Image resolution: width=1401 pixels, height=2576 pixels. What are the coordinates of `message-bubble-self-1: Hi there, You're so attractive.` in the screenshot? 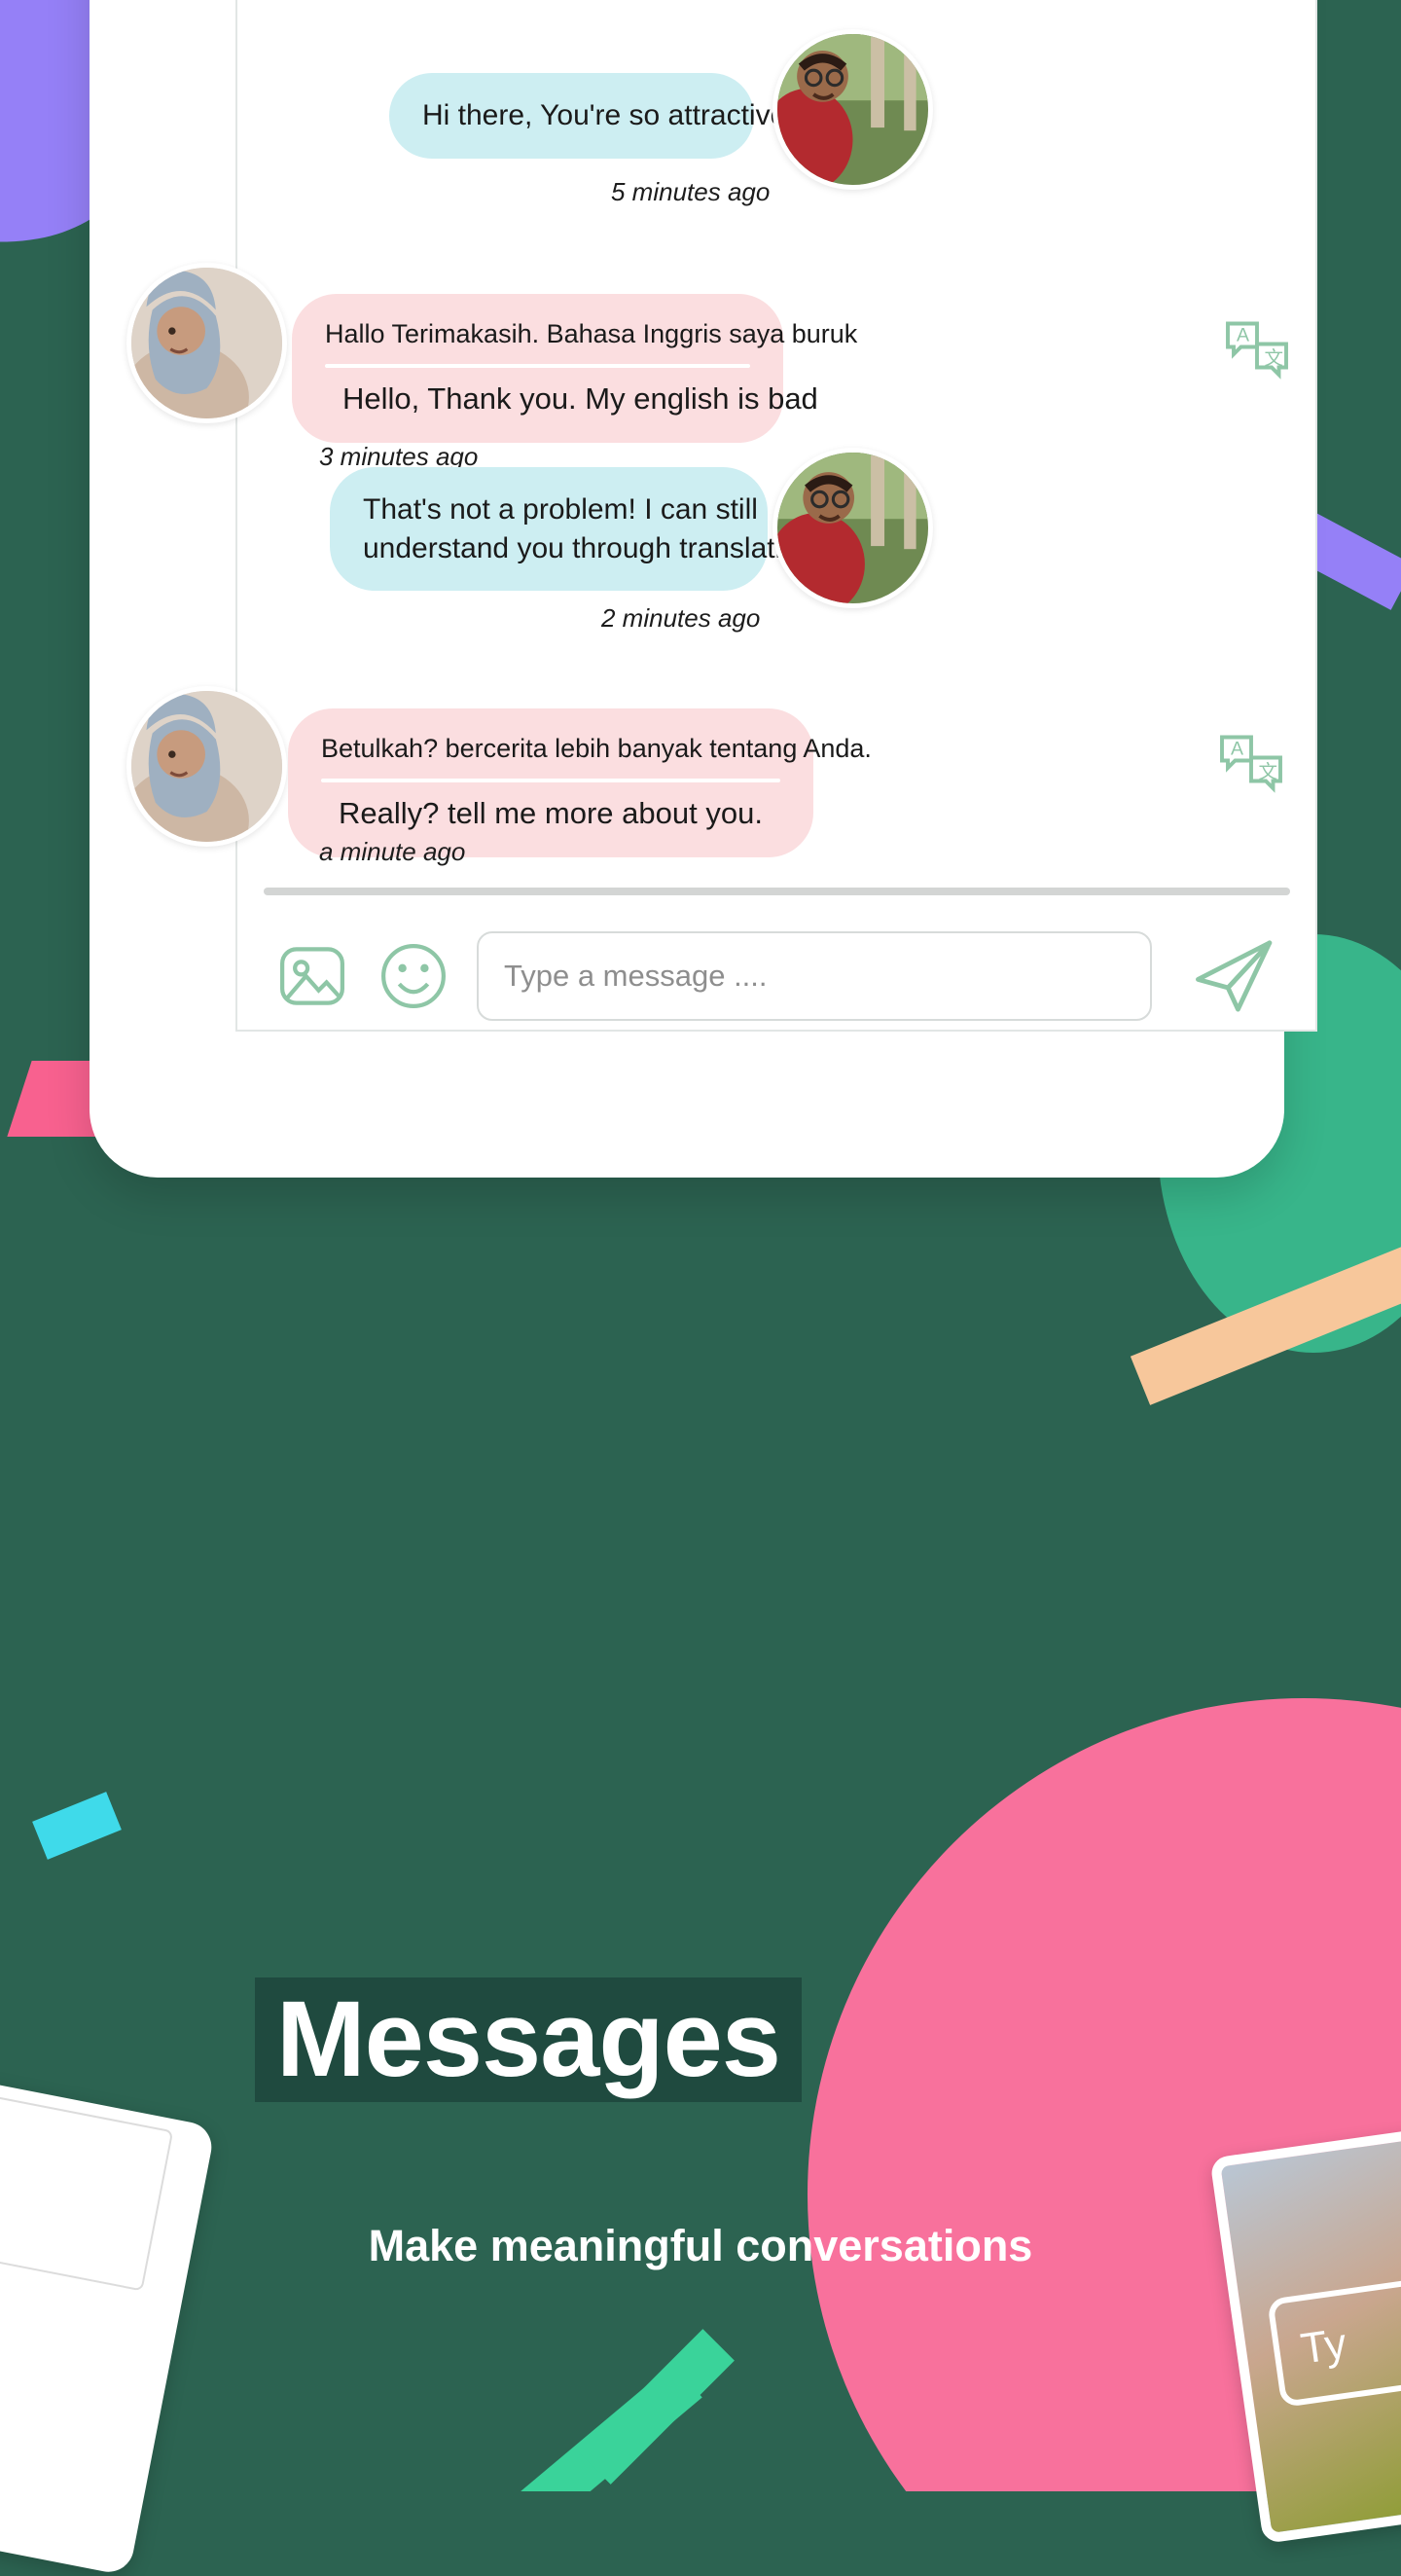 It's located at (592, 116).